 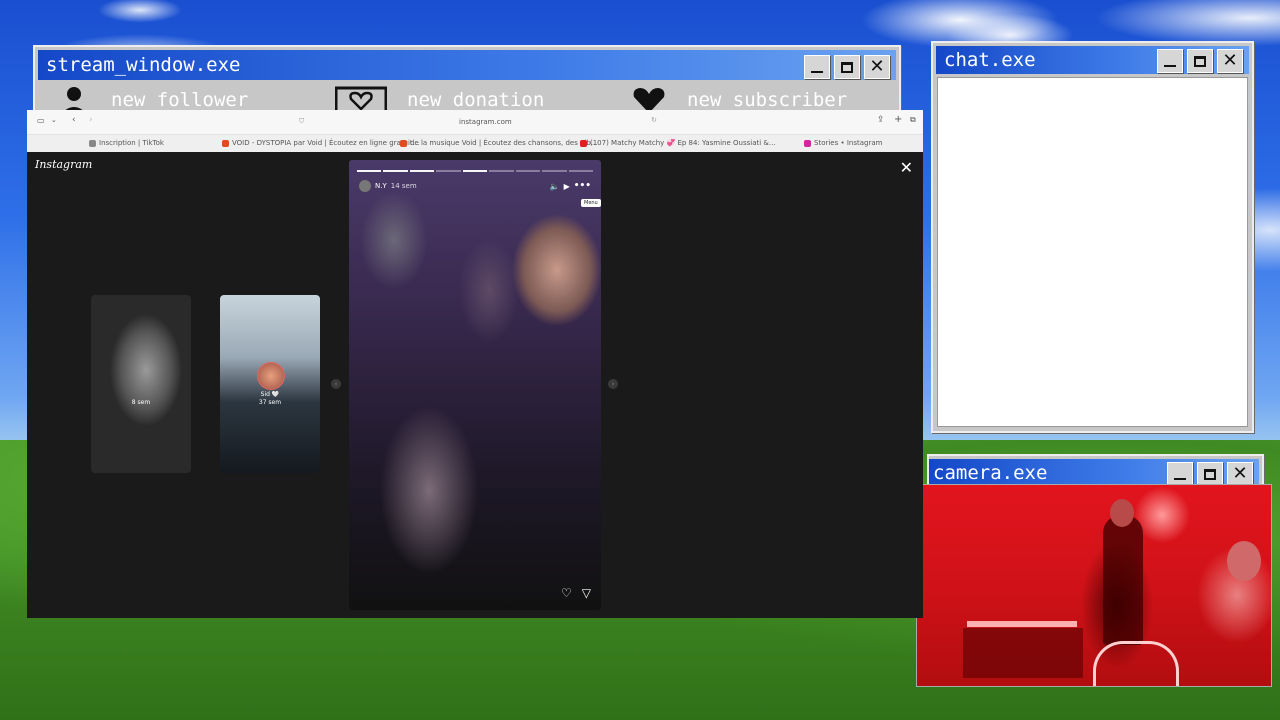 I want to click on webcam-desk, so click(x=1023, y=653).